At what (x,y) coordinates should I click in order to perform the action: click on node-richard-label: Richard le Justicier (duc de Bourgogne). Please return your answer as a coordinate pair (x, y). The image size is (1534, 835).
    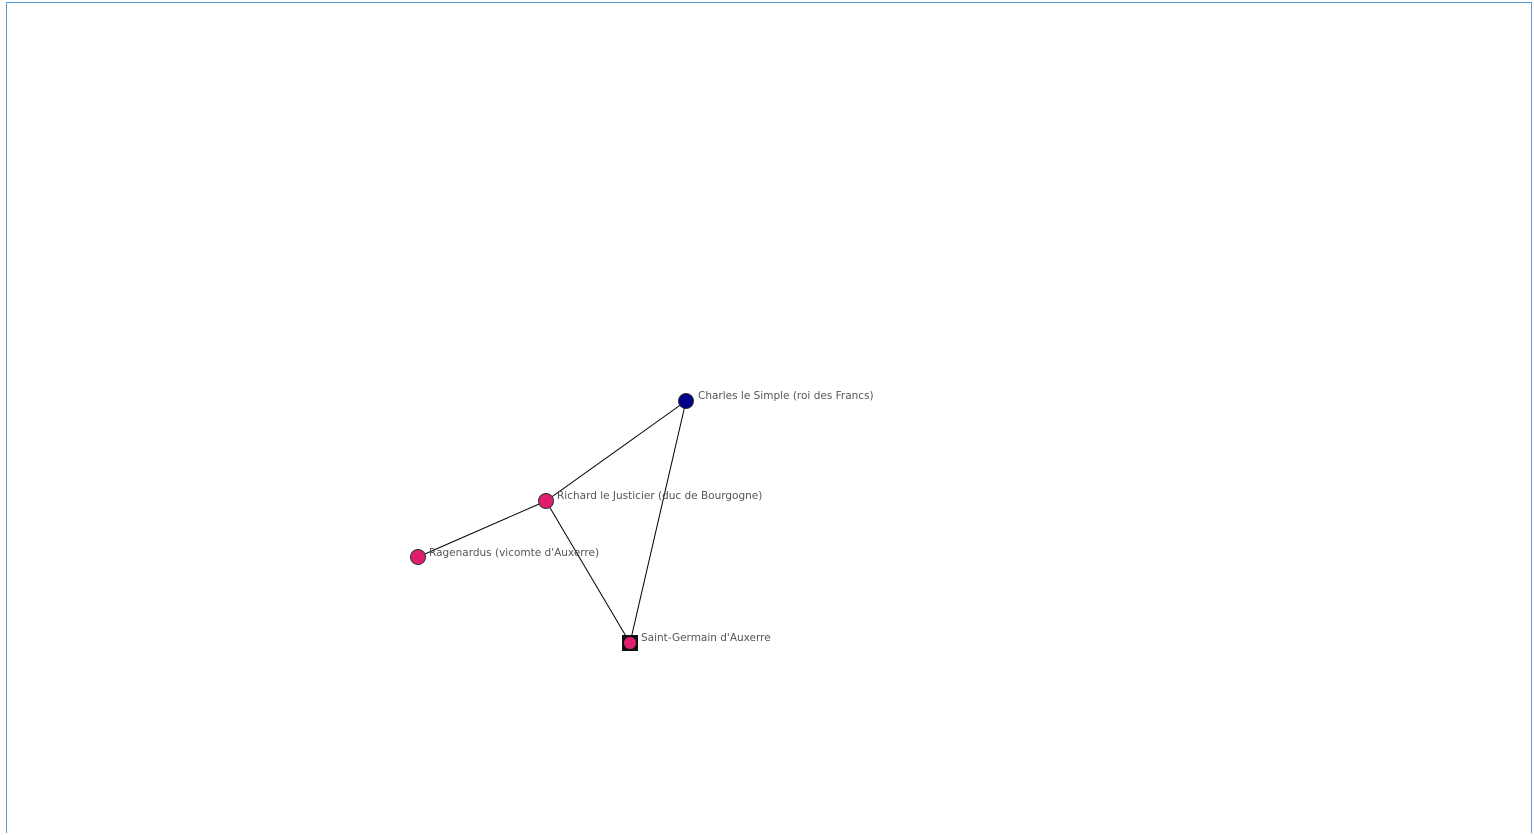
    Looking at the image, I should click on (659, 496).